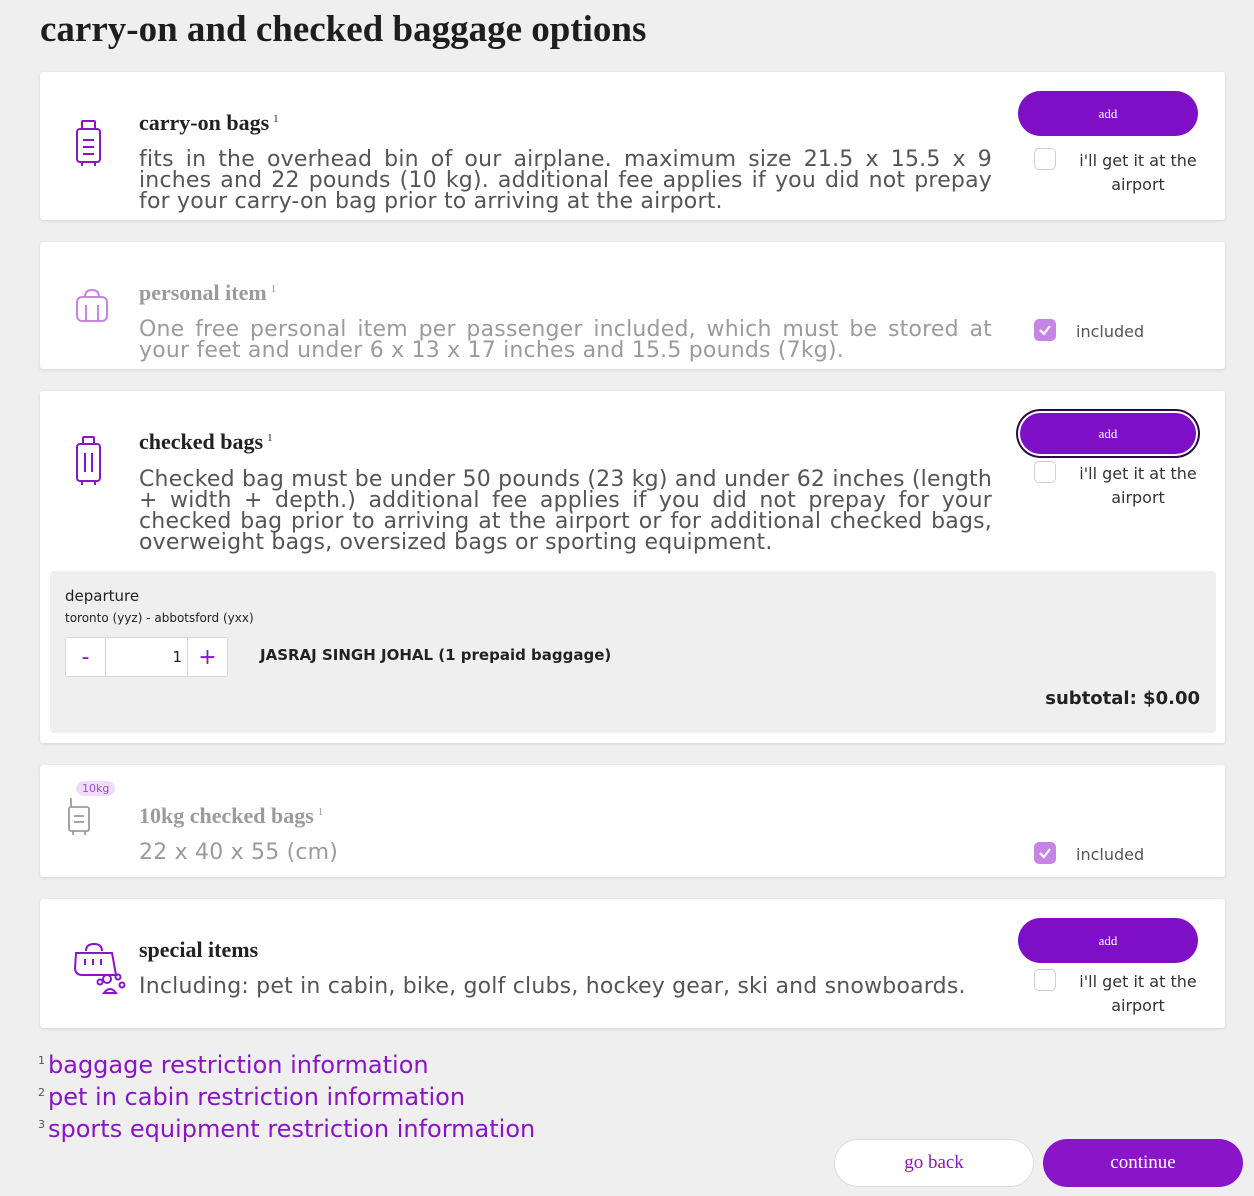 The width and height of the screenshot is (1254, 1196). I want to click on departure-title: departure, so click(102, 596).